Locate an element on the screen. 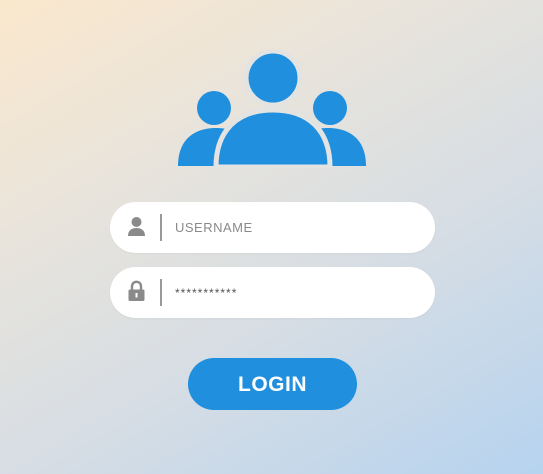 This screenshot has width=543, height=474. username-divider is located at coordinates (161, 227).